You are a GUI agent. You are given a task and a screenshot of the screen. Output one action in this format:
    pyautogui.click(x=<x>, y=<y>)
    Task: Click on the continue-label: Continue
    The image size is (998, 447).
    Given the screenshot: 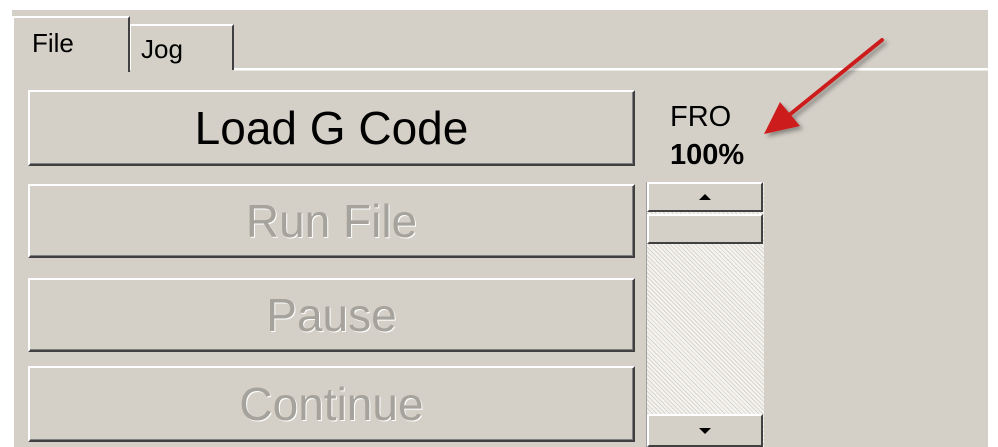 What is the action you would take?
    pyautogui.click(x=331, y=404)
    